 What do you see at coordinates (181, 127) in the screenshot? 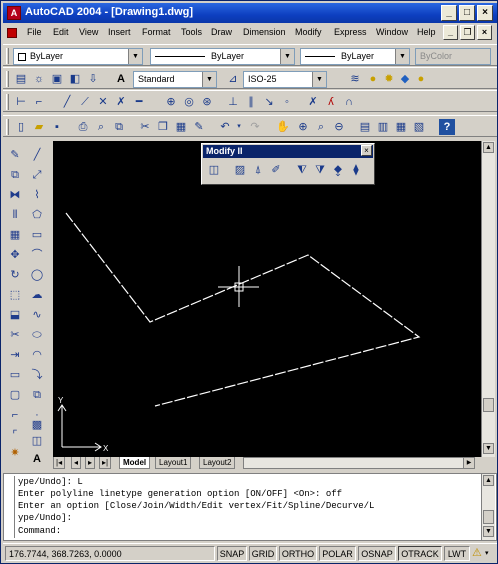
I see `paste-icon: ▦` at bounding box center [181, 127].